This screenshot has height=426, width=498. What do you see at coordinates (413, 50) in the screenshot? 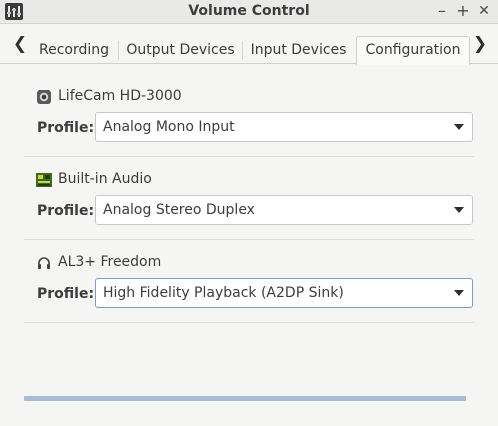
I see `tab-configuration: Configuration` at bounding box center [413, 50].